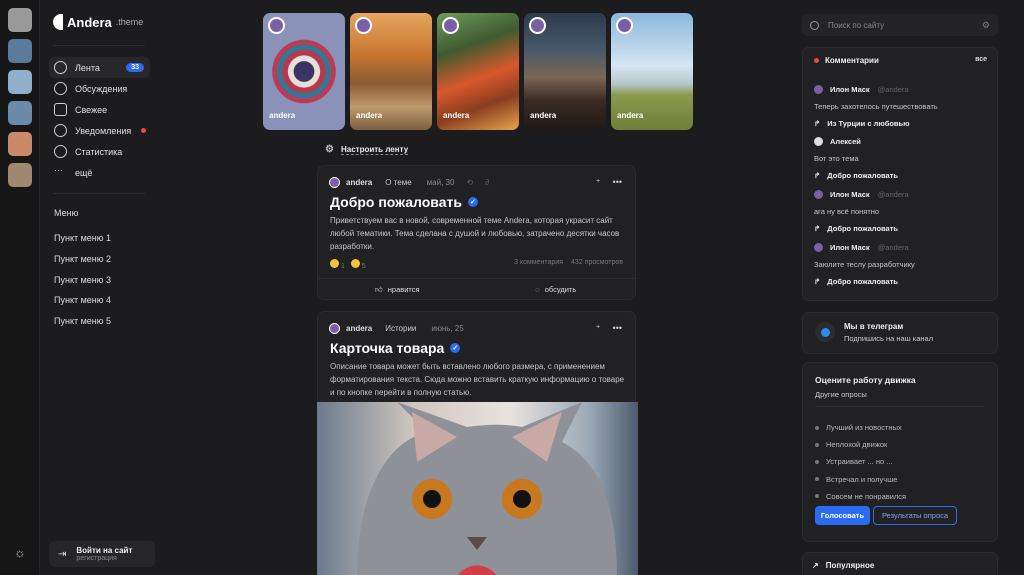  I want to click on discuss-button: ◌ обсудить, so click(556, 289).